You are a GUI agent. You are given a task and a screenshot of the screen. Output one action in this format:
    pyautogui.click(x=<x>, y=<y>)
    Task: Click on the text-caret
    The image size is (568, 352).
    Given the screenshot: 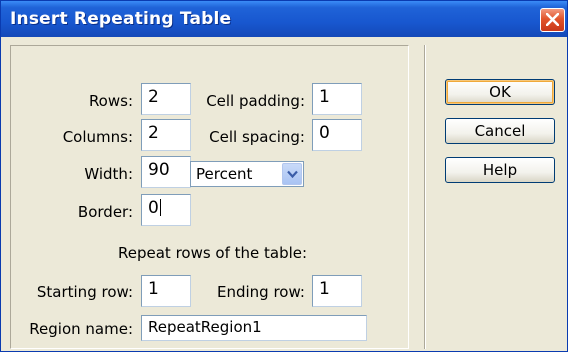 What is the action you would take?
    pyautogui.click(x=160, y=207)
    